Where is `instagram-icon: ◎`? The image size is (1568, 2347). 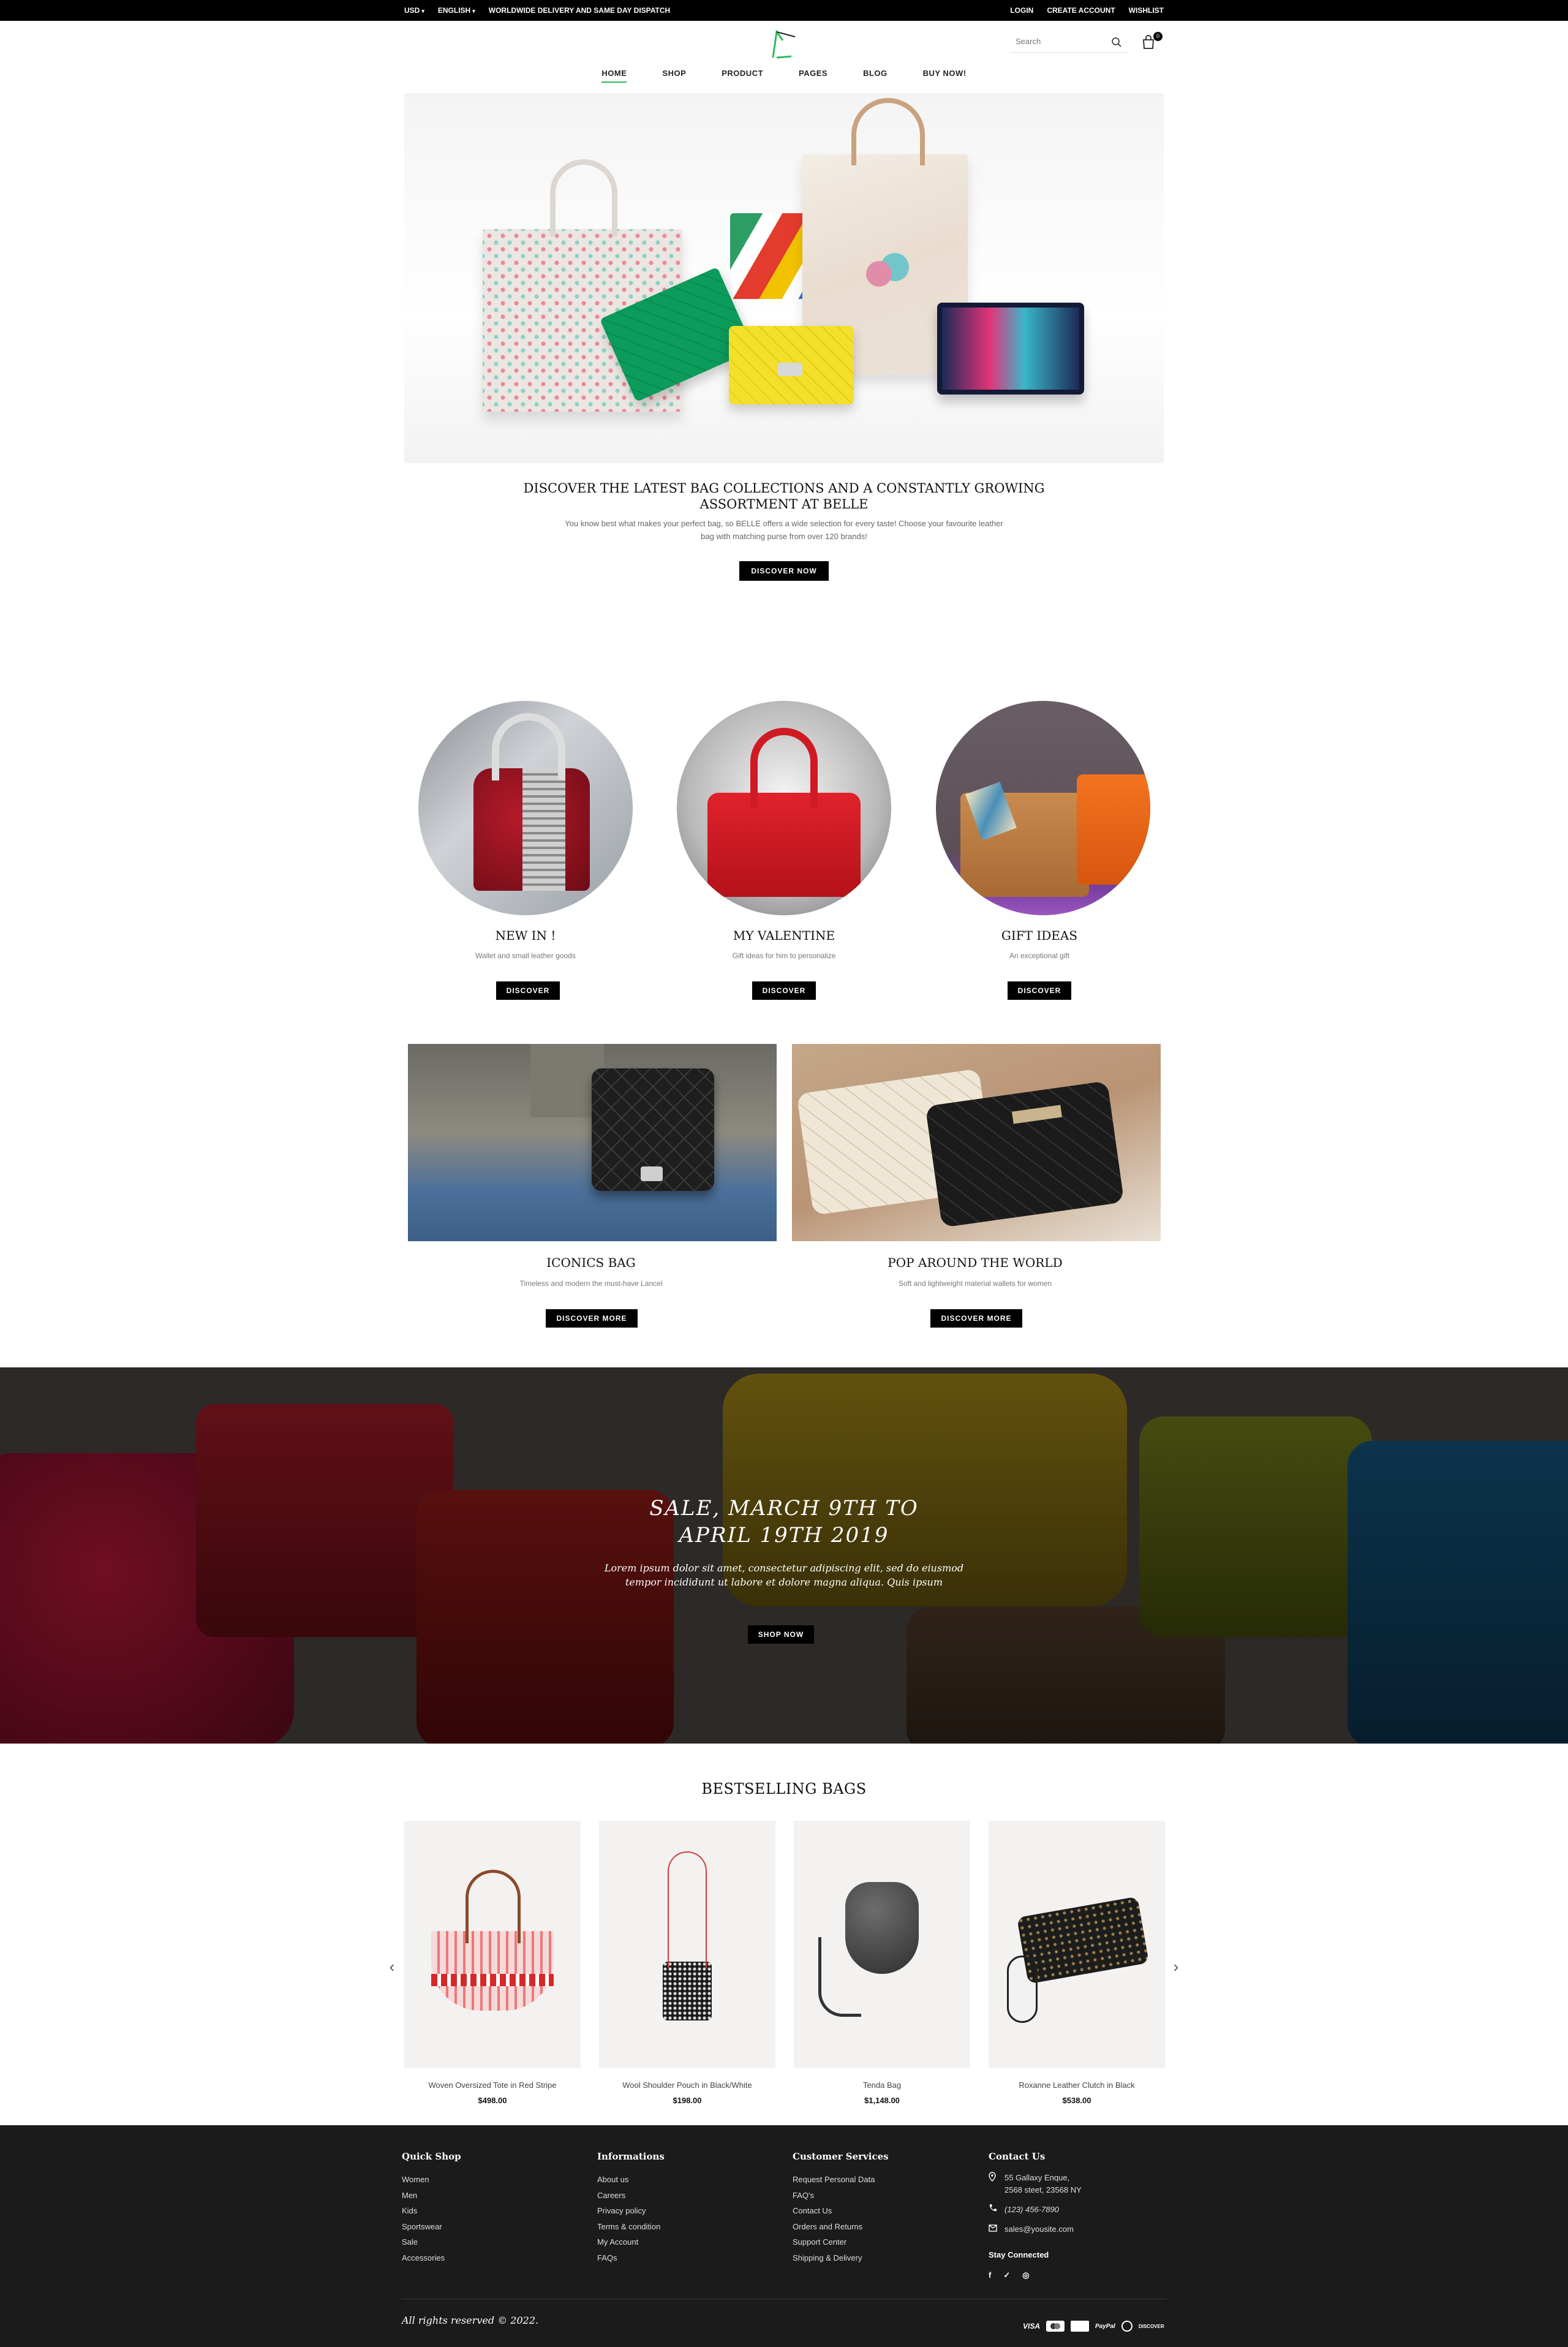
instagram-icon: ◎ is located at coordinates (1025, 2275).